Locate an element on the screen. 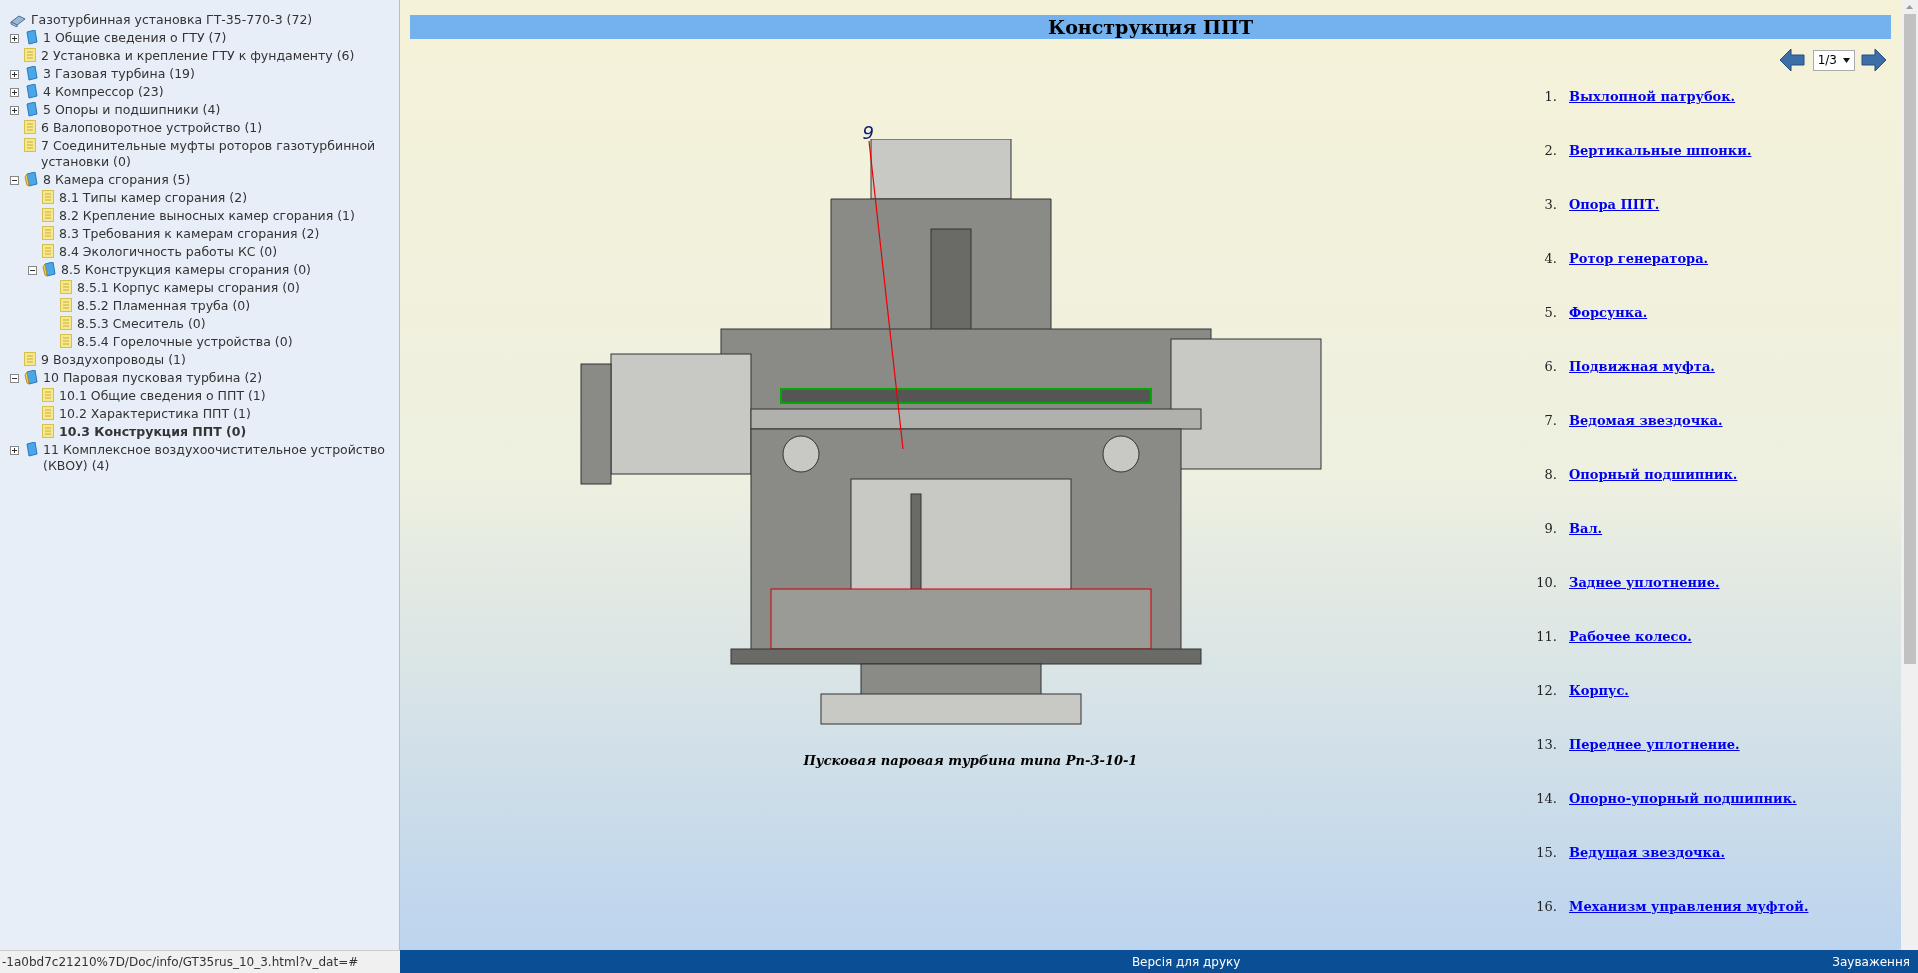  part-link: Ведомая звездочка. is located at coordinates (1646, 420).